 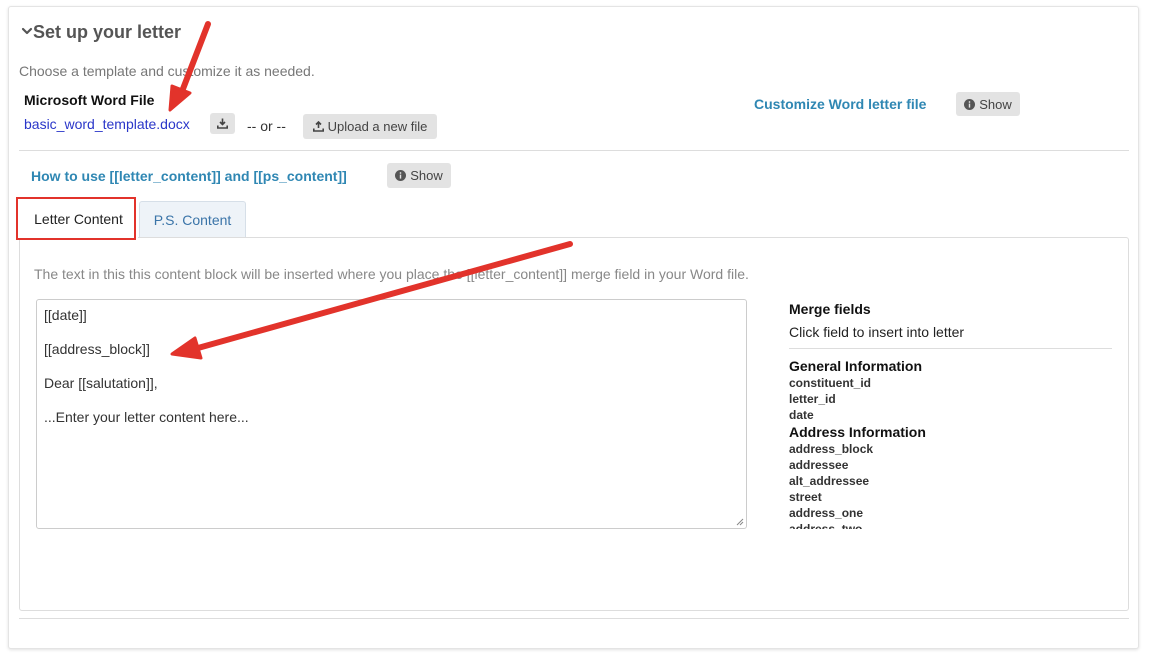 What do you see at coordinates (377, 126) in the screenshot?
I see `upload-button-label: Upload a new file` at bounding box center [377, 126].